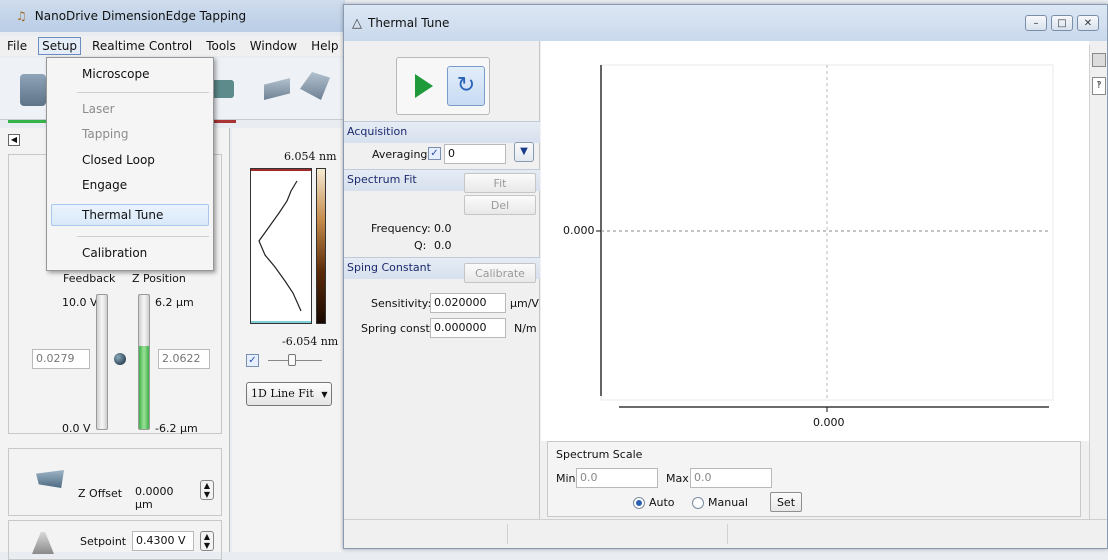 This screenshot has height=560, width=1108. What do you see at coordinates (321, 246) in the screenshot?
I see `color-scale-bar` at bounding box center [321, 246].